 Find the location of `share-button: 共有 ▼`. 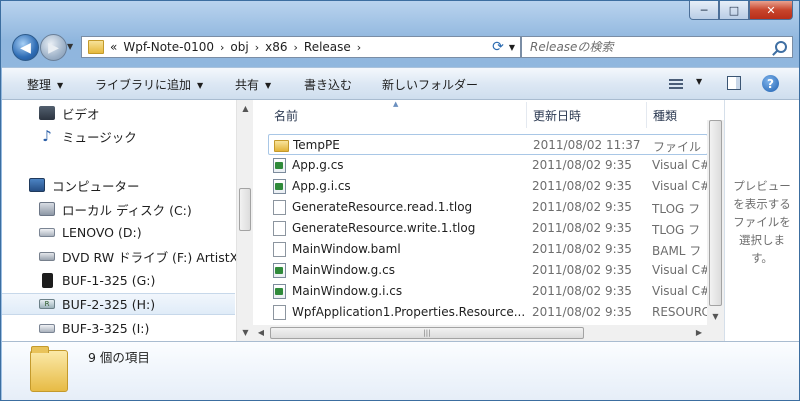

share-button: 共有 ▼ is located at coordinates (253, 84).